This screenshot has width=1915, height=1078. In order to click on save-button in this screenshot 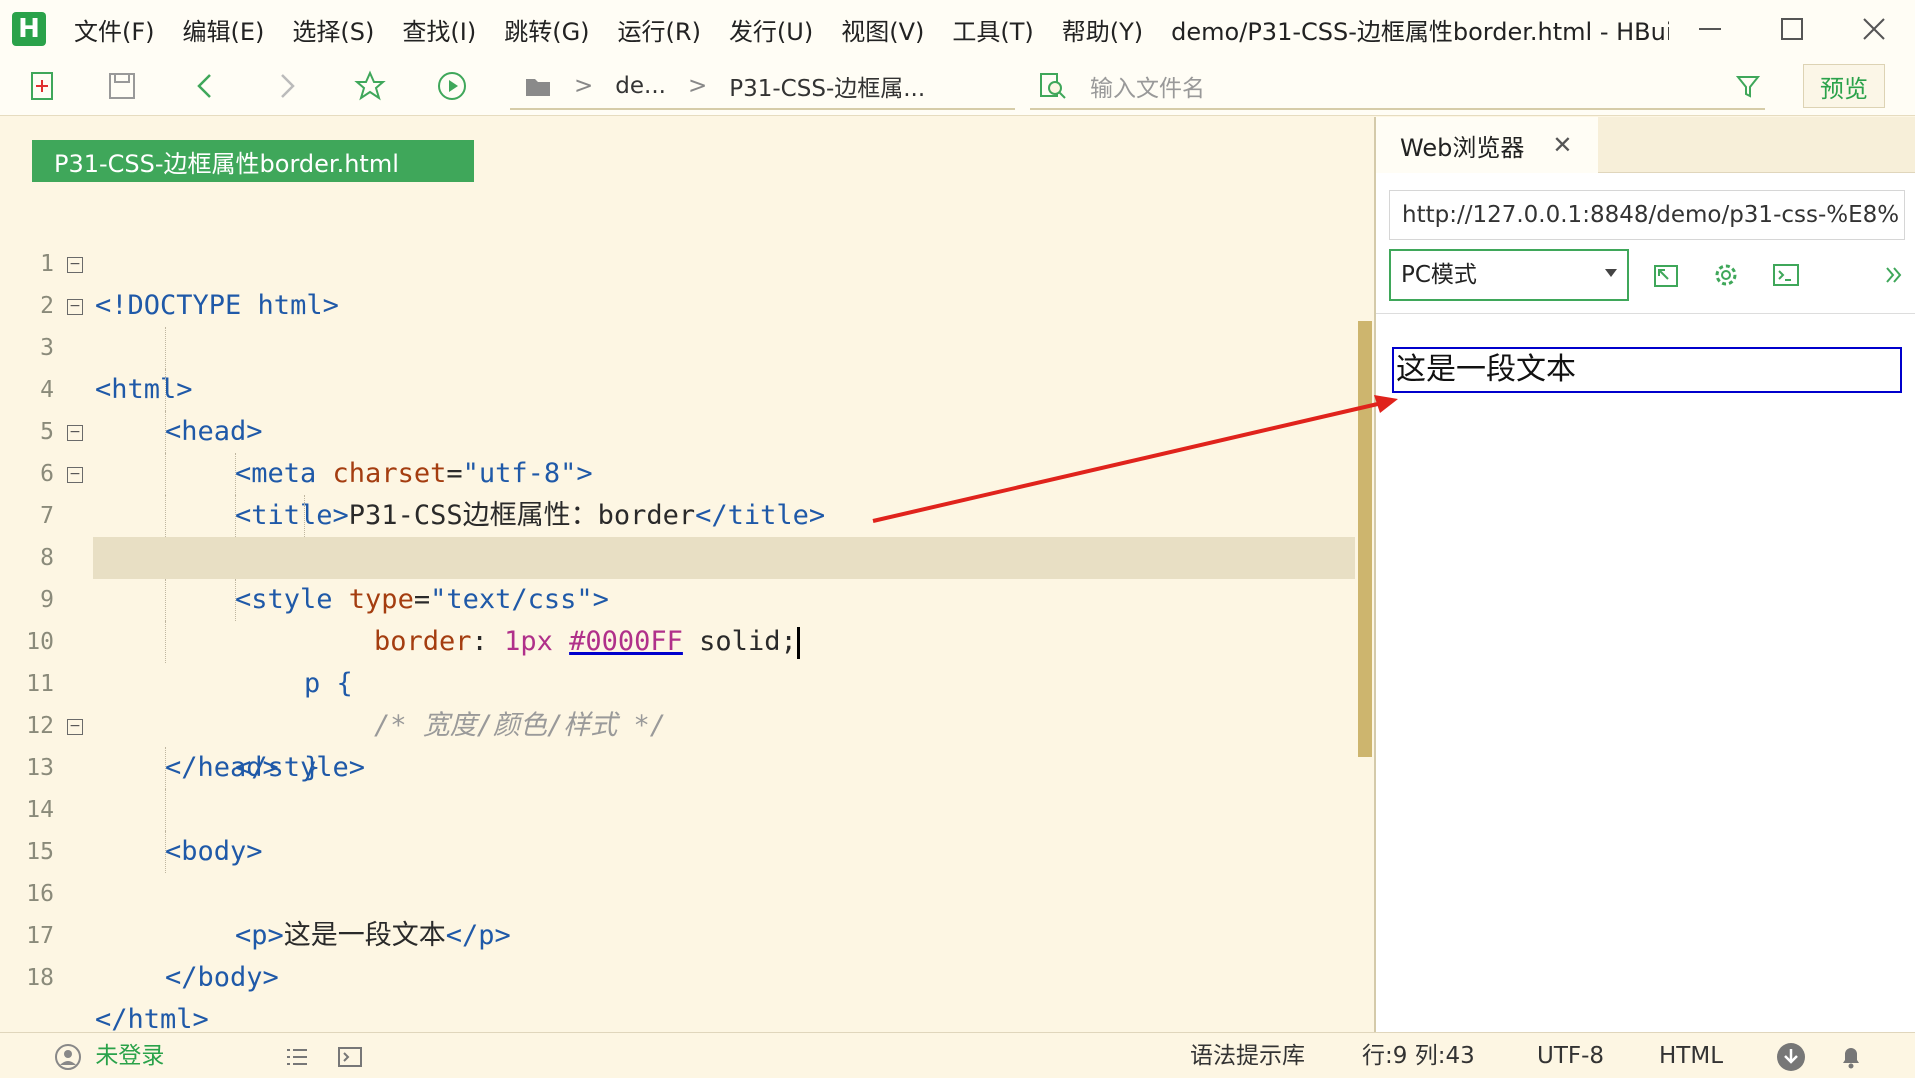, I will do `click(122, 86)`.